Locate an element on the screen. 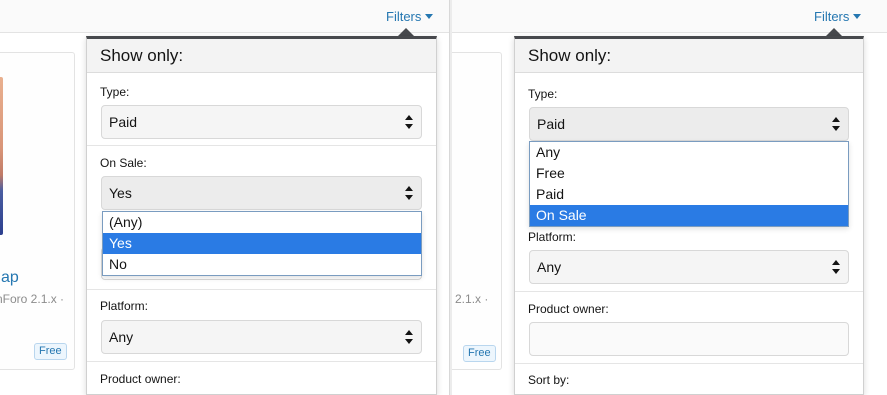  type-option-paid: Paid is located at coordinates (689, 194).